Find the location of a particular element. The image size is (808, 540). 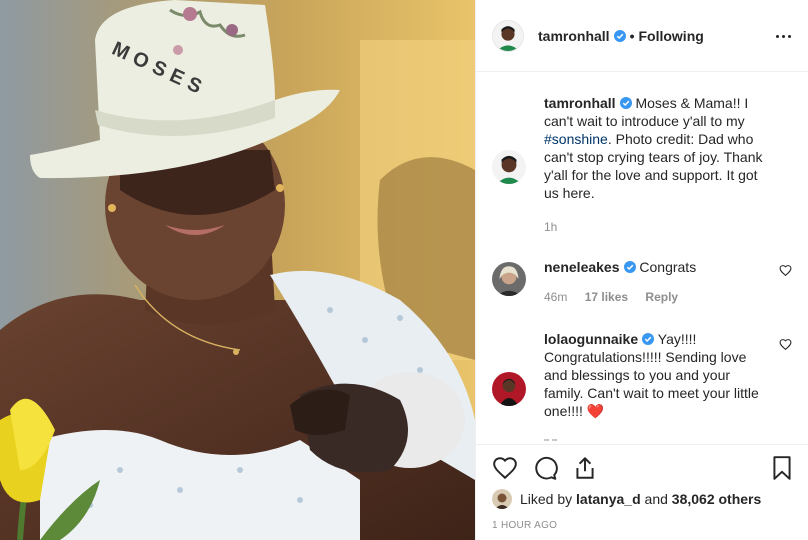

comment-icon is located at coordinates (545, 468).